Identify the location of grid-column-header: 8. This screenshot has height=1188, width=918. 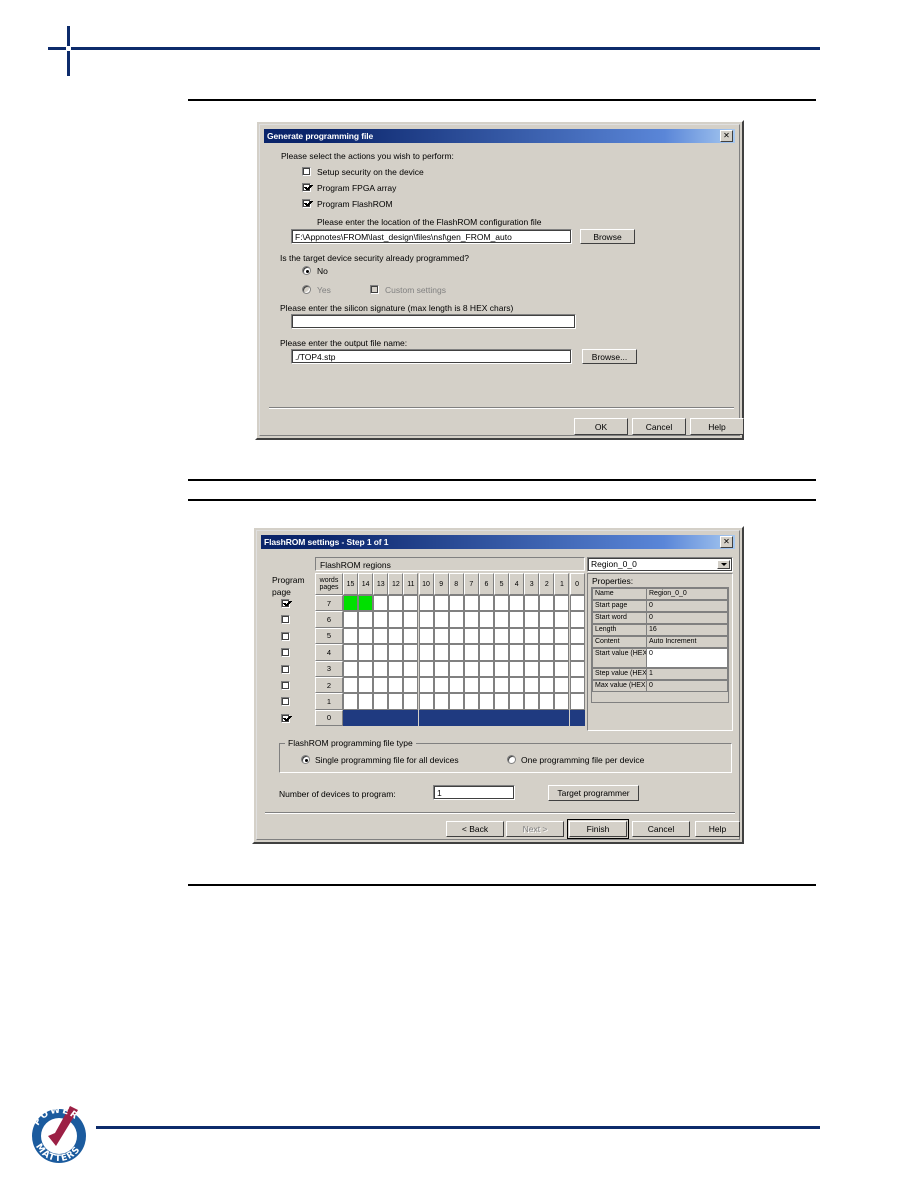
(456, 584).